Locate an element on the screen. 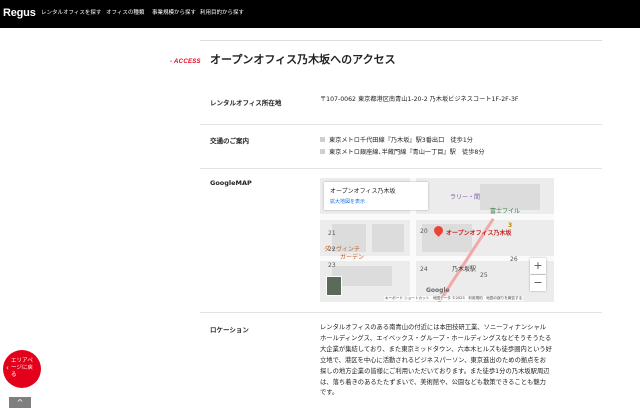 This screenshot has width=640, height=408. google-logo: Google is located at coordinates (438, 290).